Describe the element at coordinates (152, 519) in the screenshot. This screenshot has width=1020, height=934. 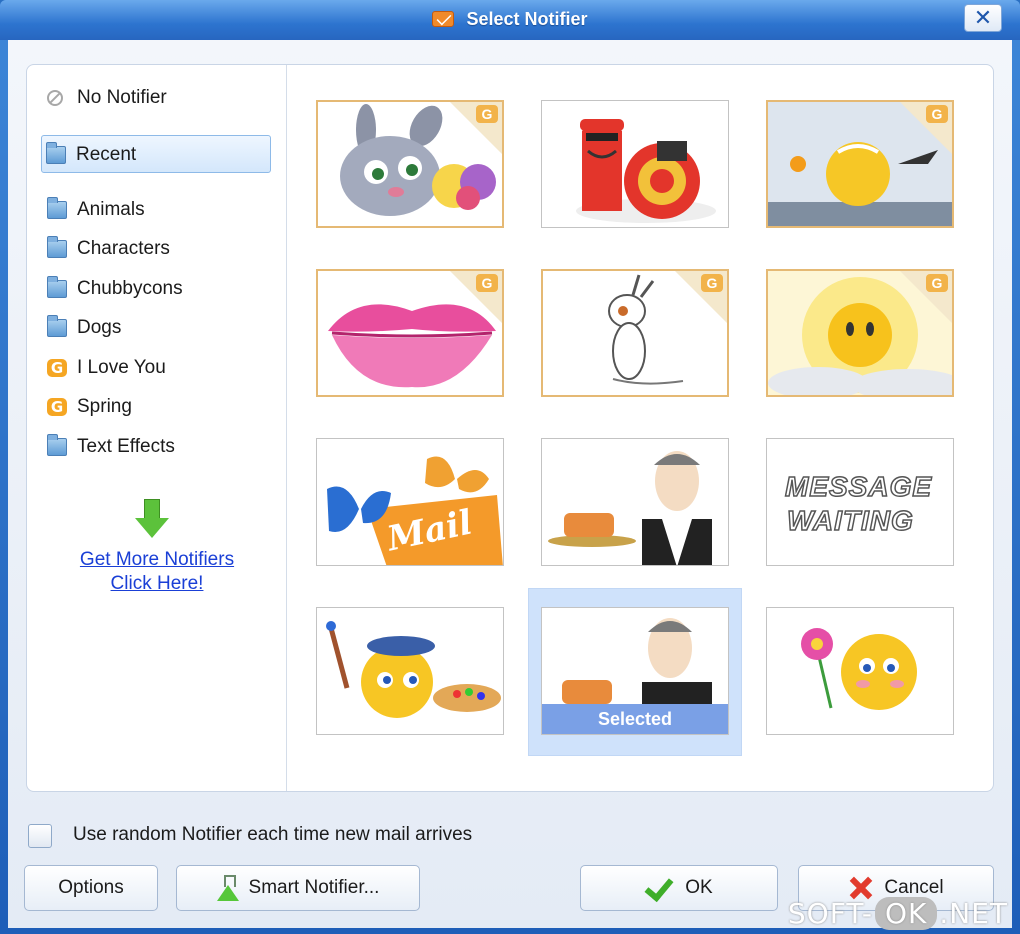
I see `download-arrow-icon` at that location.